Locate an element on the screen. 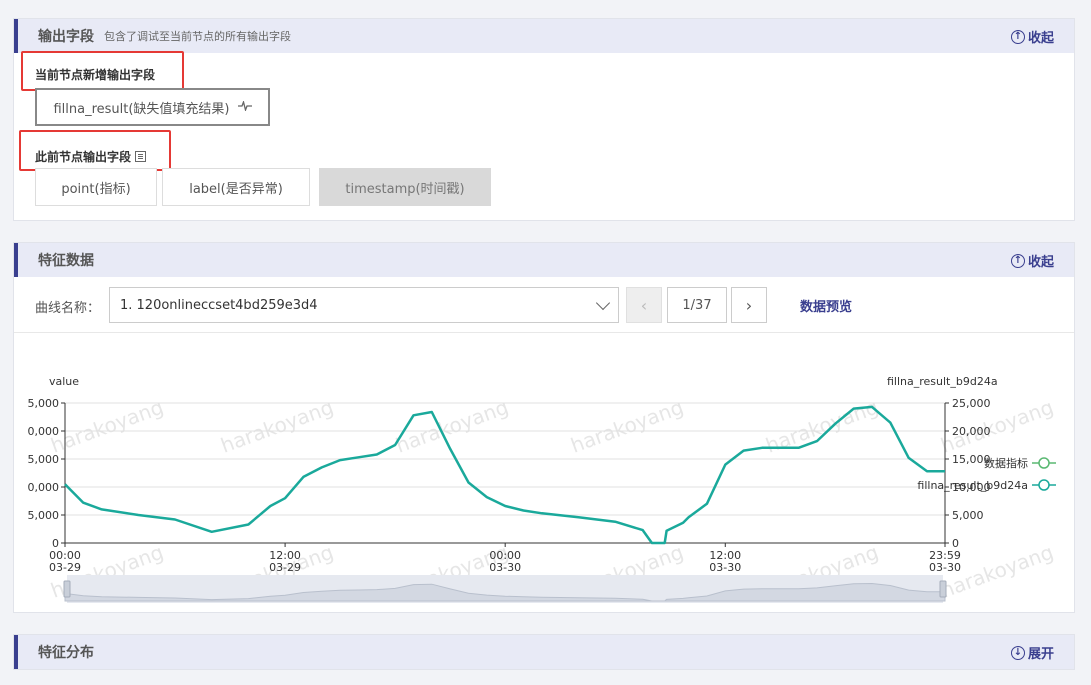  chevron-left-icon: ‹ is located at coordinates (644, 305).